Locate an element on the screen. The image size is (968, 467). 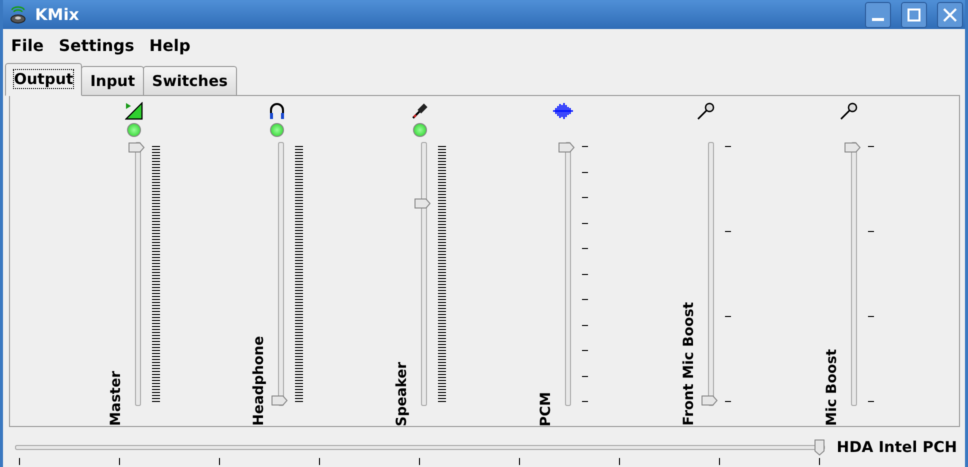
close-button is located at coordinates (950, 15).